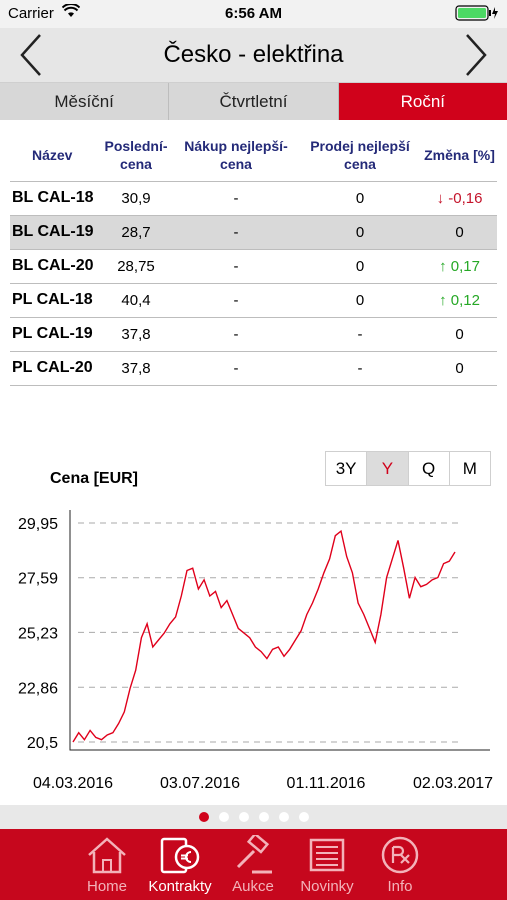 The width and height of the screenshot is (507, 900). What do you see at coordinates (136, 265) in the screenshot?
I see `cell-last-price: 28,75` at bounding box center [136, 265].